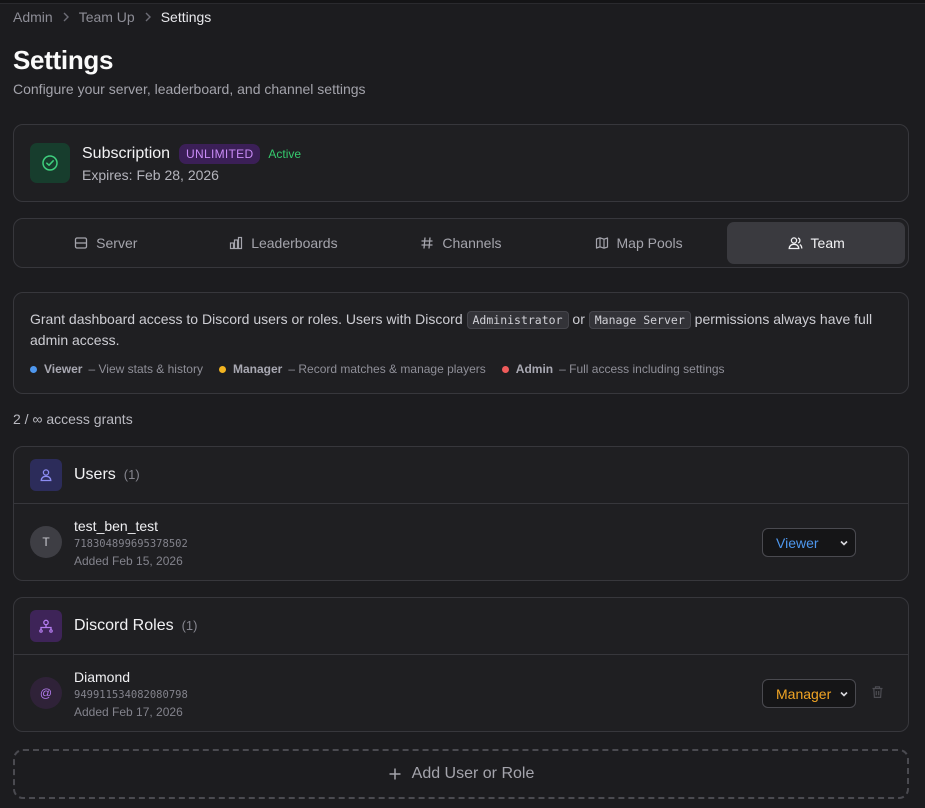  Describe the element at coordinates (50, 163) in the screenshot. I see `check-circle-icon` at that location.